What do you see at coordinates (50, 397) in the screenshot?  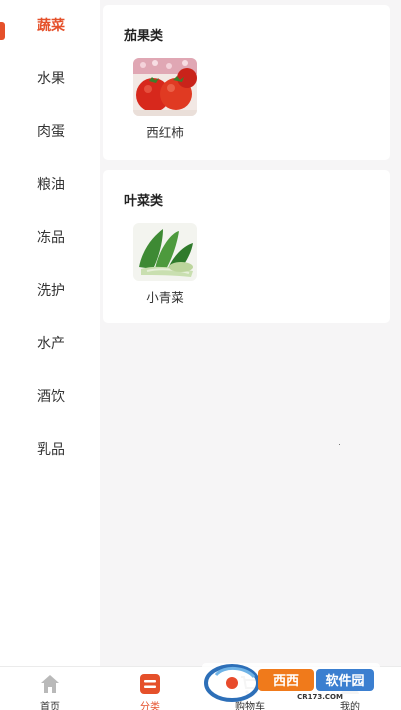 I see `sidebar-item-drinks: 酒饮` at bounding box center [50, 397].